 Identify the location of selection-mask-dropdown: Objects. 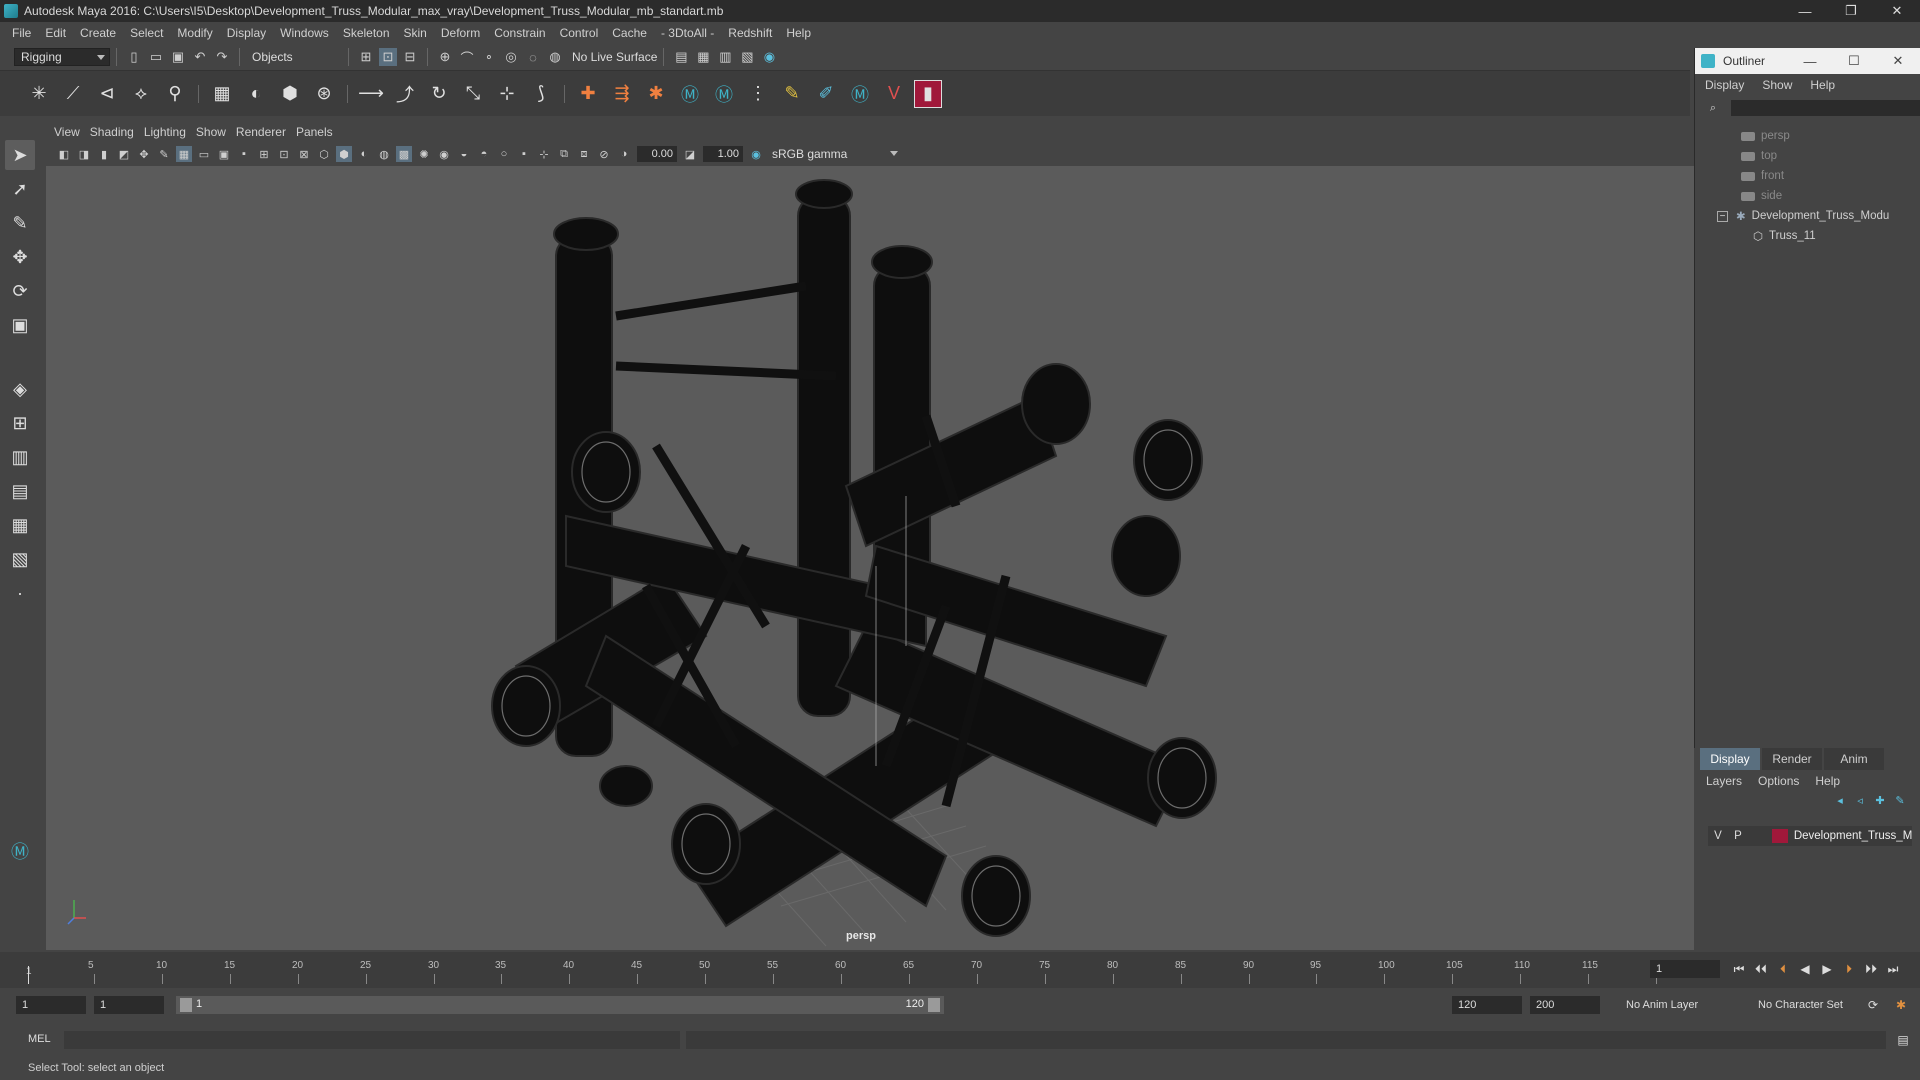
(294, 57).